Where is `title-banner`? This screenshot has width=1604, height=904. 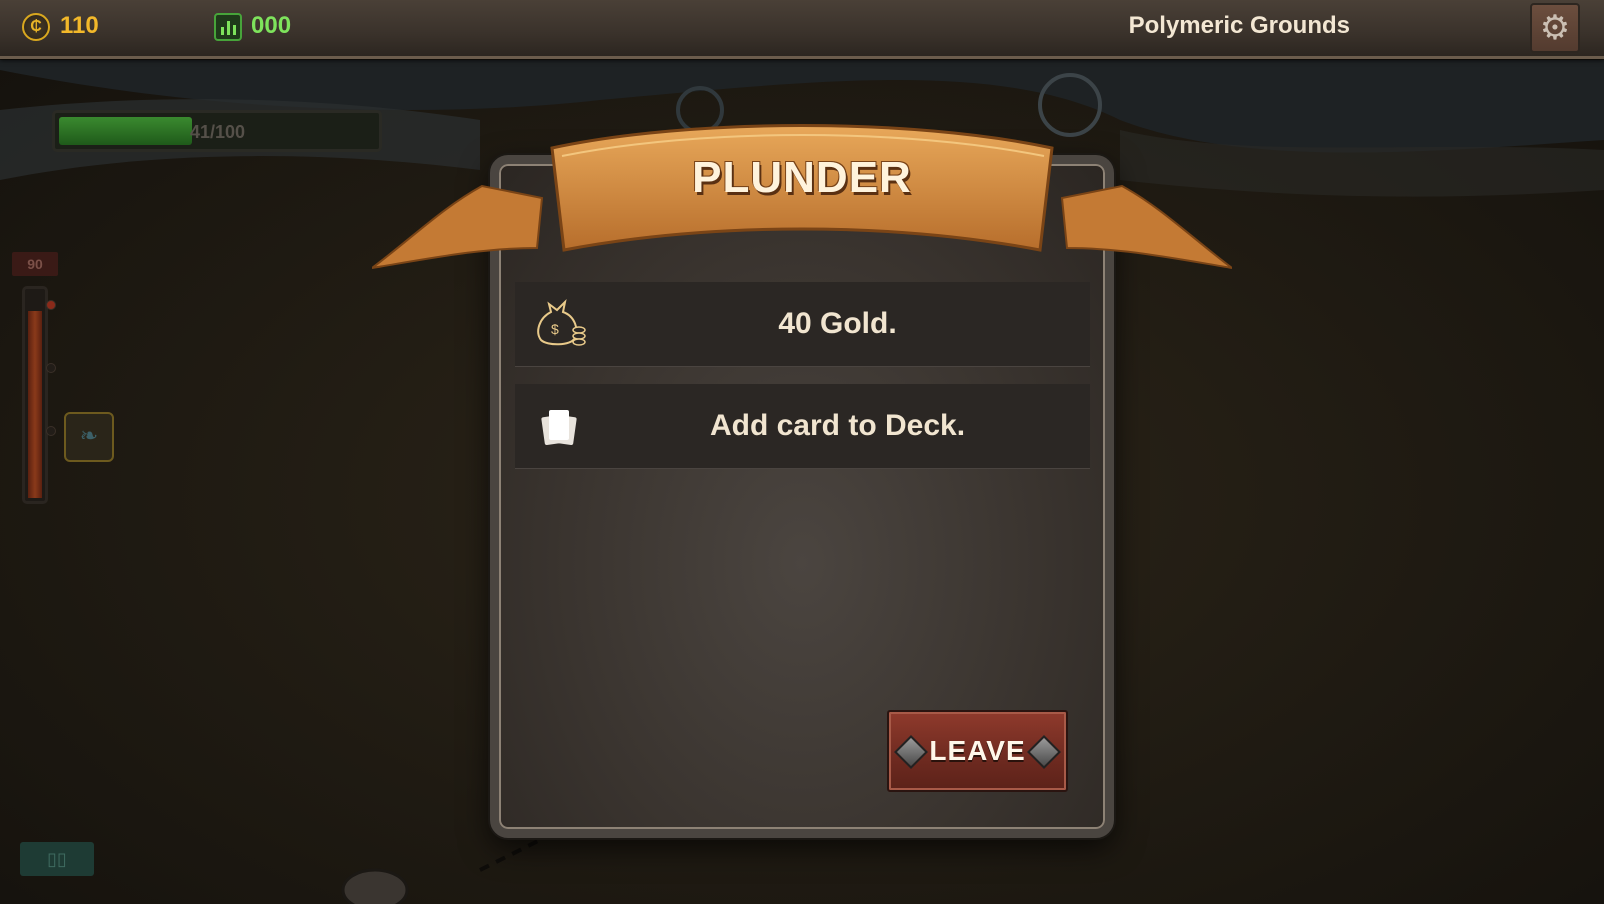
title-banner is located at coordinates (802, 196).